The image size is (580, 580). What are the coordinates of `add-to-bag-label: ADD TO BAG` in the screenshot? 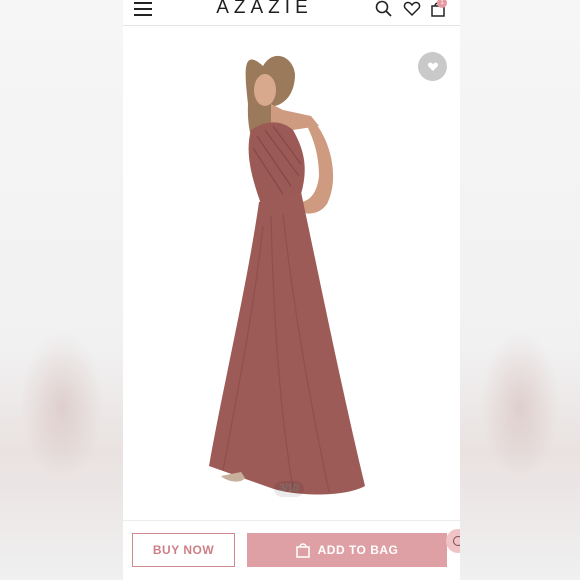 It's located at (358, 550).